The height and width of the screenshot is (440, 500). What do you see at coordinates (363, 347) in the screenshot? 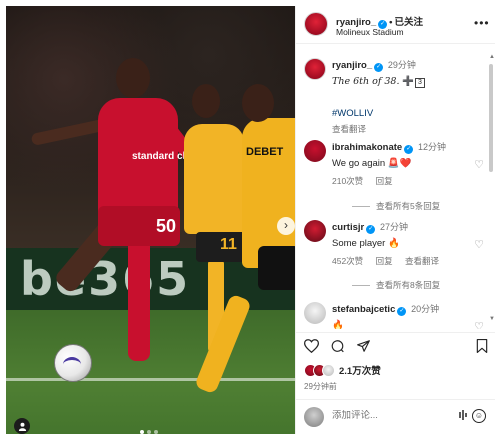
I see `send-icon` at bounding box center [363, 347].